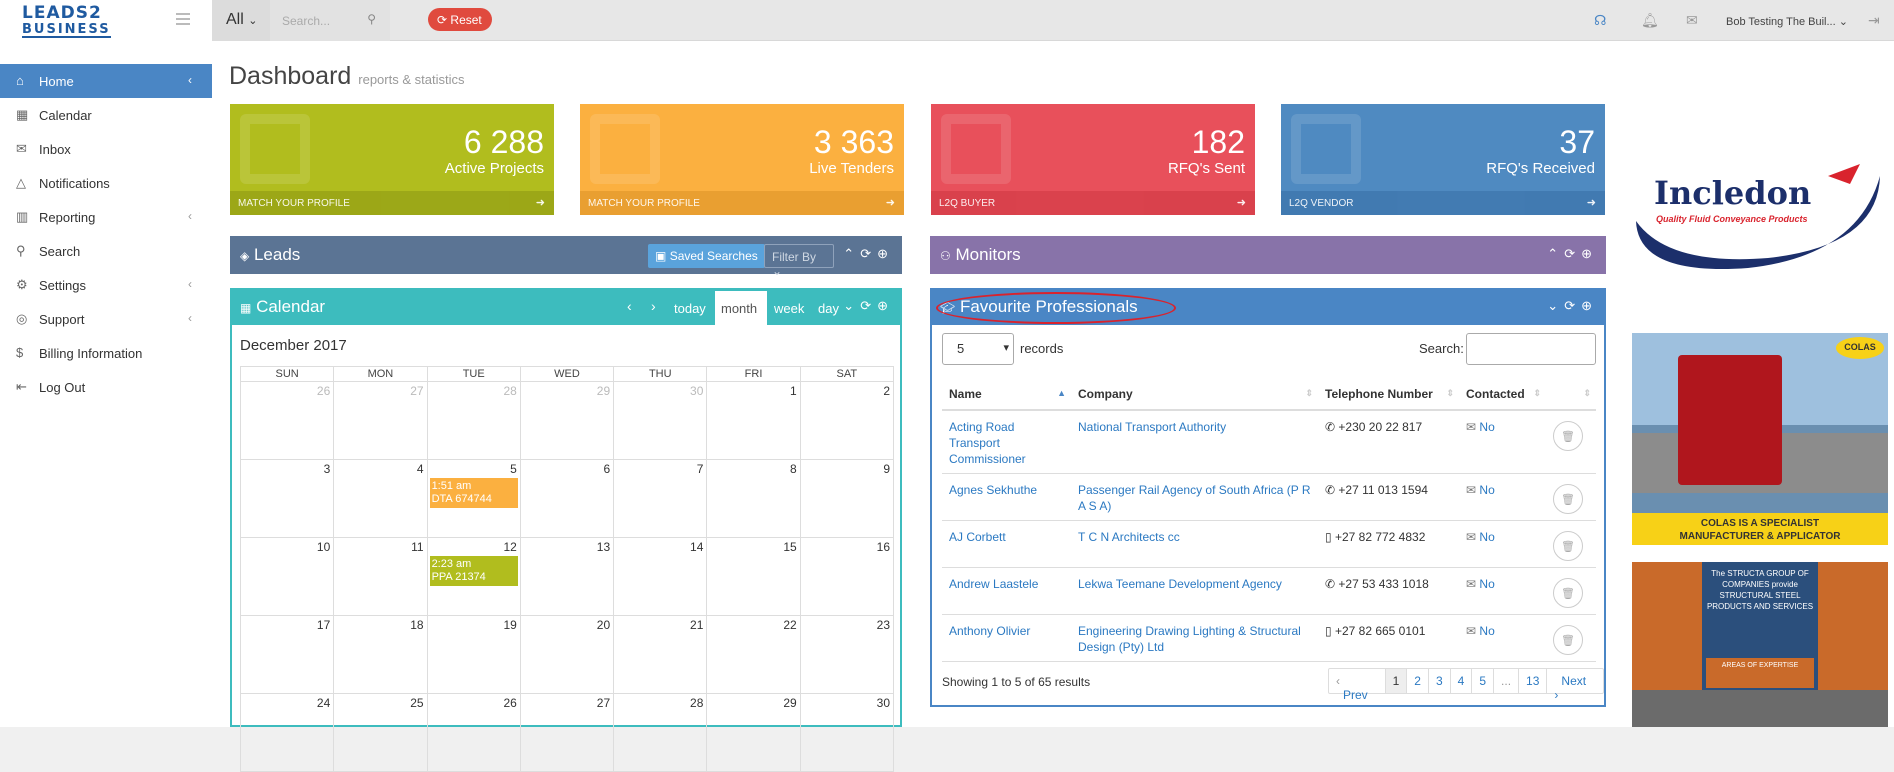 The height and width of the screenshot is (772, 1894). What do you see at coordinates (567, 420) in the screenshot?
I see `day-cell: 29` at bounding box center [567, 420].